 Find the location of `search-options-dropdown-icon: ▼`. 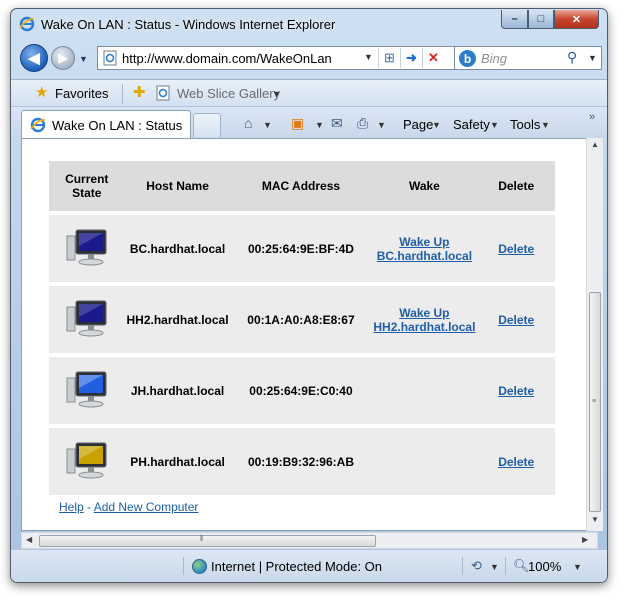

search-options-dropdown-icon: ▼ is located at coordinates (592, 58).